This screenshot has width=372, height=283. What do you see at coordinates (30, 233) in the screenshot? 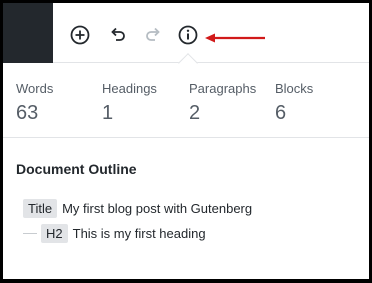
I see `outline-indent-line` at bounding box center [30, 233].